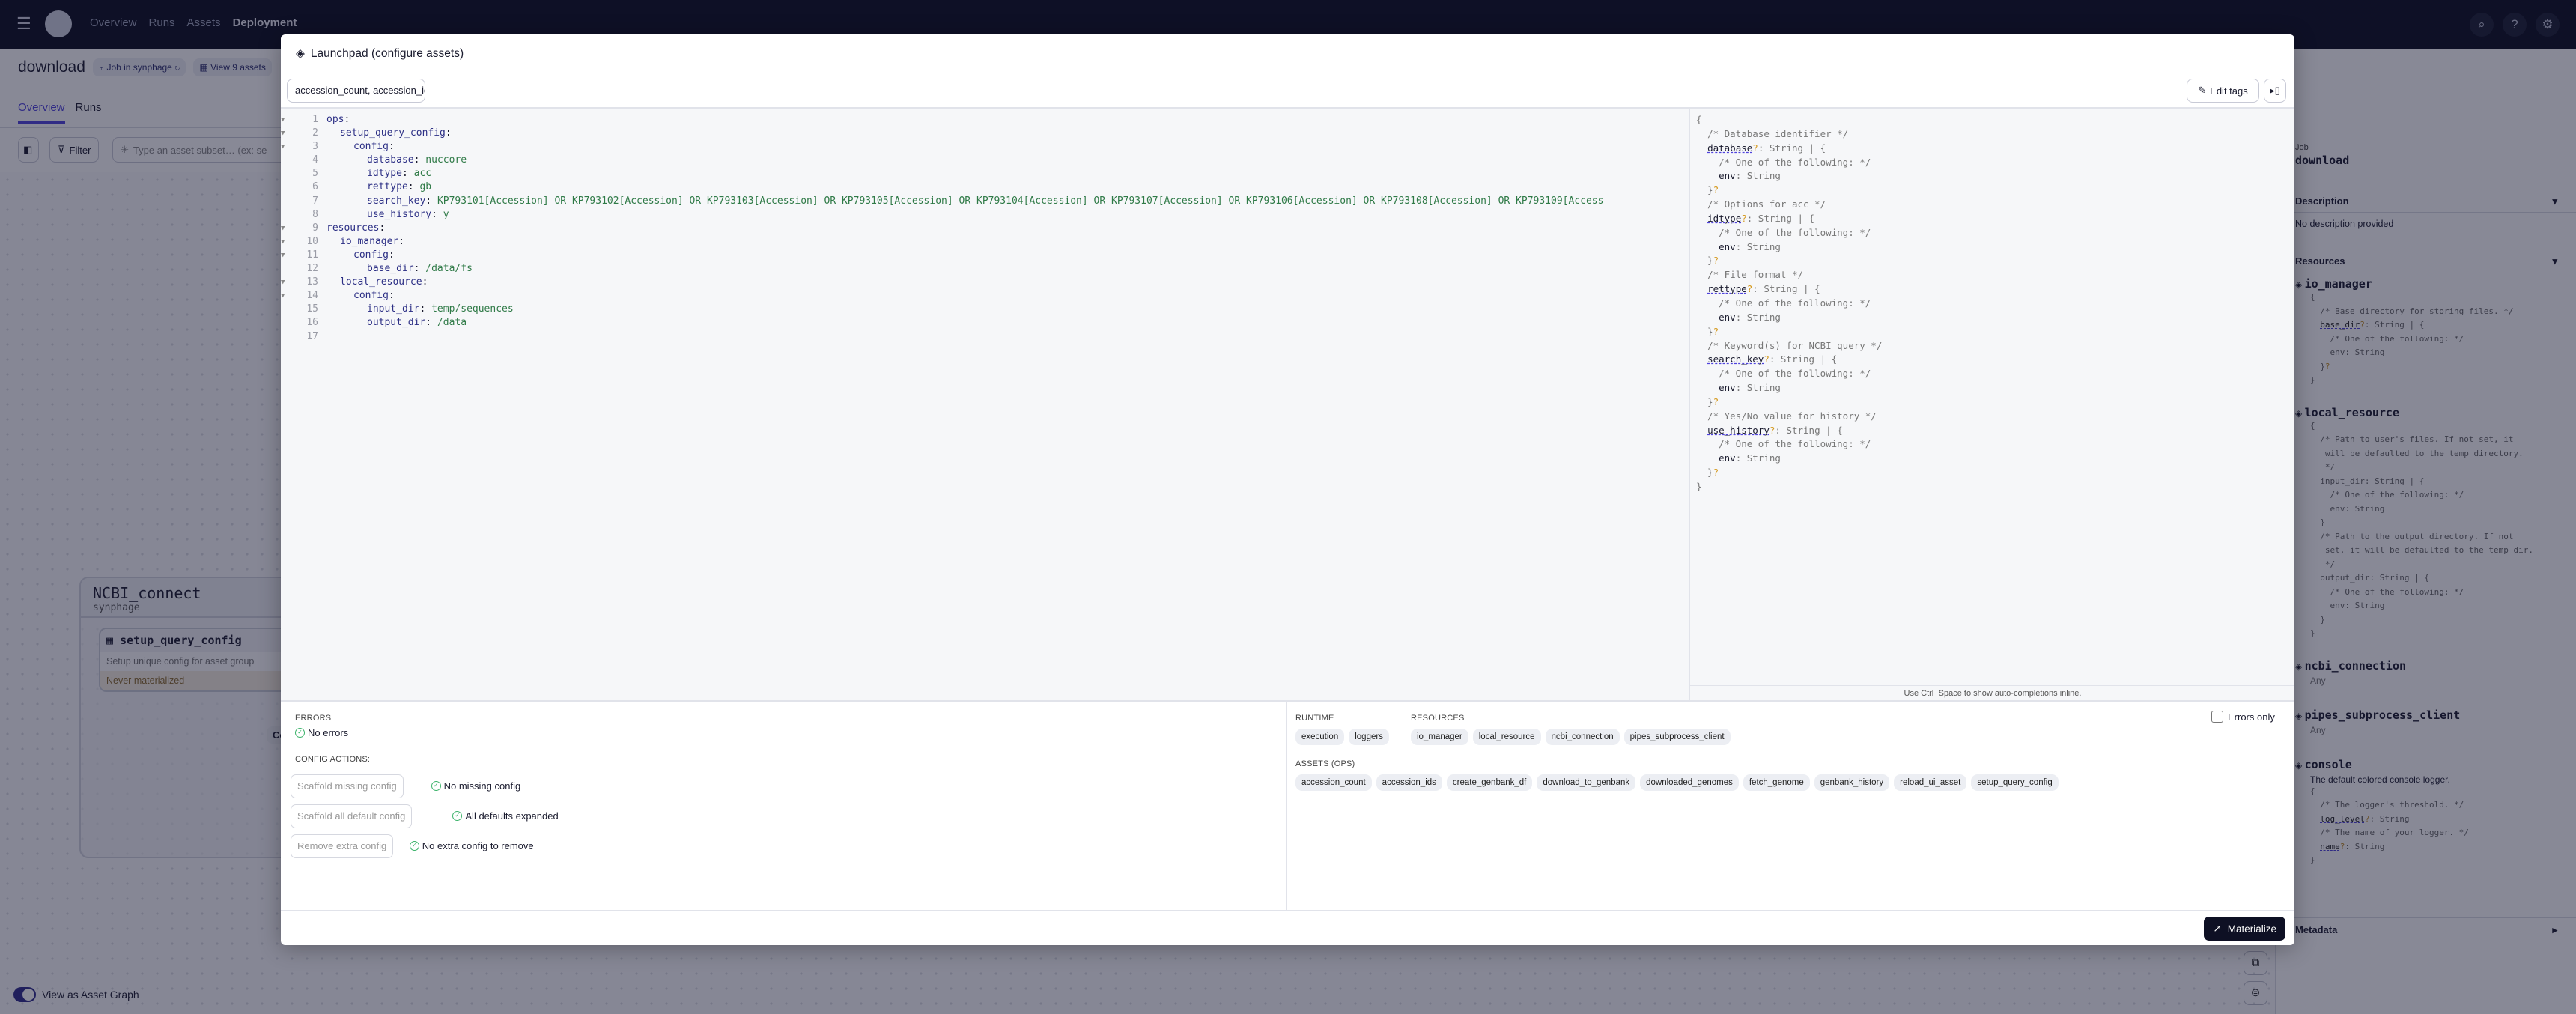 The width and height of the screenshot is (2576, 1014). What do you see at coordinates (1409, 782) in the screenshot?
I see `tag-assets: accession_ids` at bounding box center [1409, 782].